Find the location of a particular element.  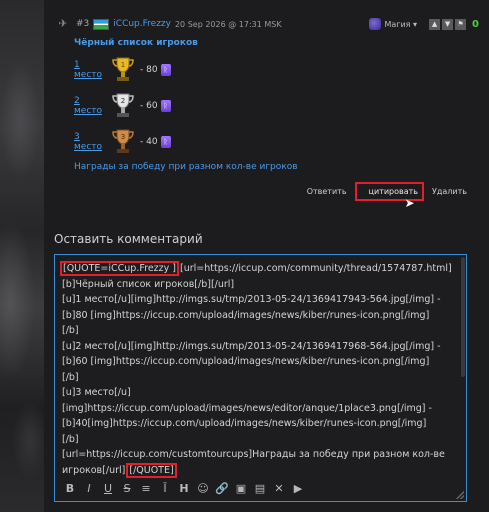

quote-button: цитировать ➤ is located at coordinates (389, 196).